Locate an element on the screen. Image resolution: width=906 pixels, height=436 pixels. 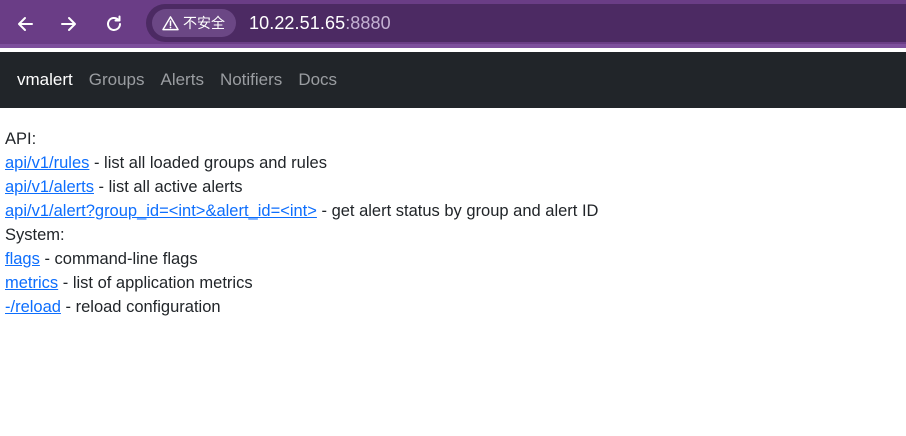
api-alerts-link: api/v1/alerts is located at coordinates (49, 187).